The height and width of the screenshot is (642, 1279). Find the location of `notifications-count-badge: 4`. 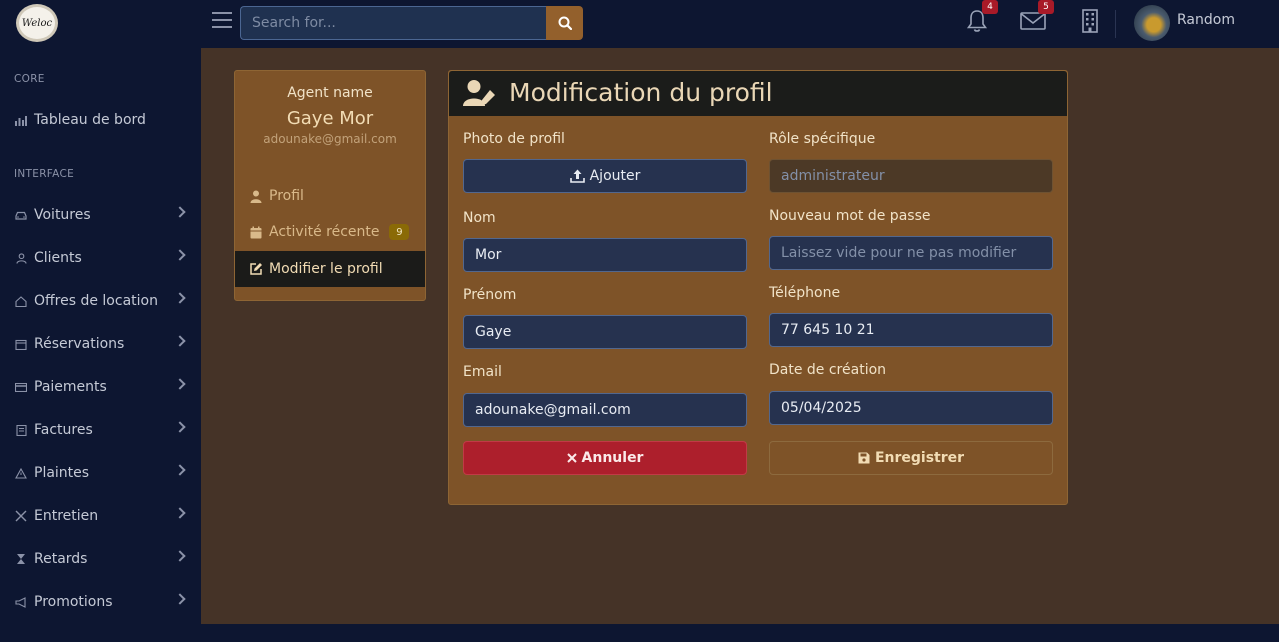

notifications-count-badge: 4 is located at coordinates (990, 7).